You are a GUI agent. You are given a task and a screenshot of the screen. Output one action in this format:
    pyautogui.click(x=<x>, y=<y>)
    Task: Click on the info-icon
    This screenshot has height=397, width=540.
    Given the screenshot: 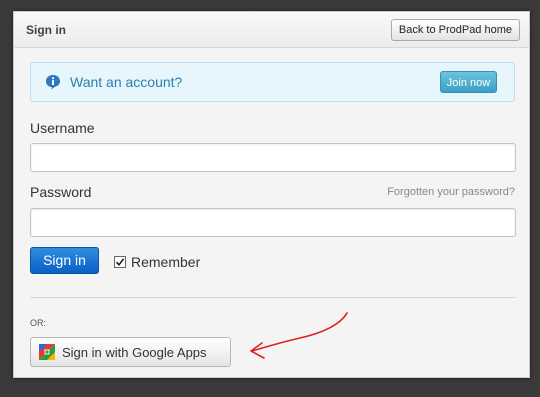 What is the action you would take?
    pyautogui.click(x=53, y=82)
    